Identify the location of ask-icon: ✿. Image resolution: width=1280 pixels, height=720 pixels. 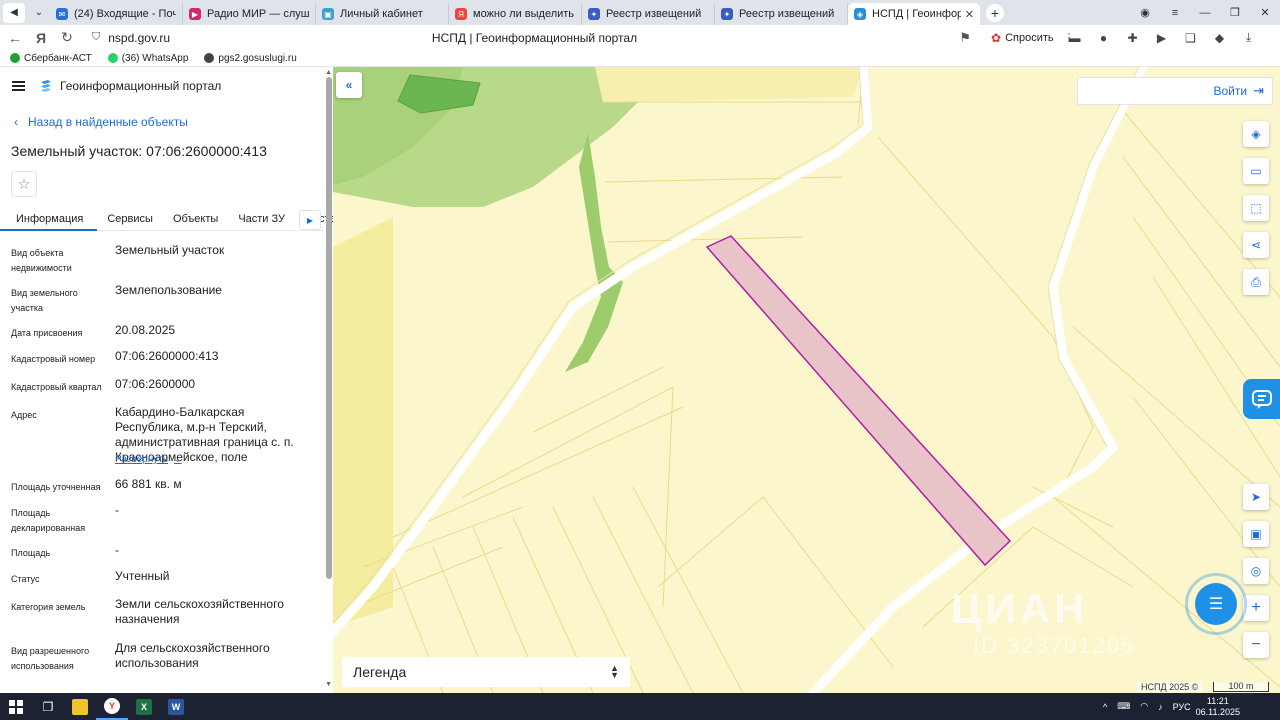
(996, 37).